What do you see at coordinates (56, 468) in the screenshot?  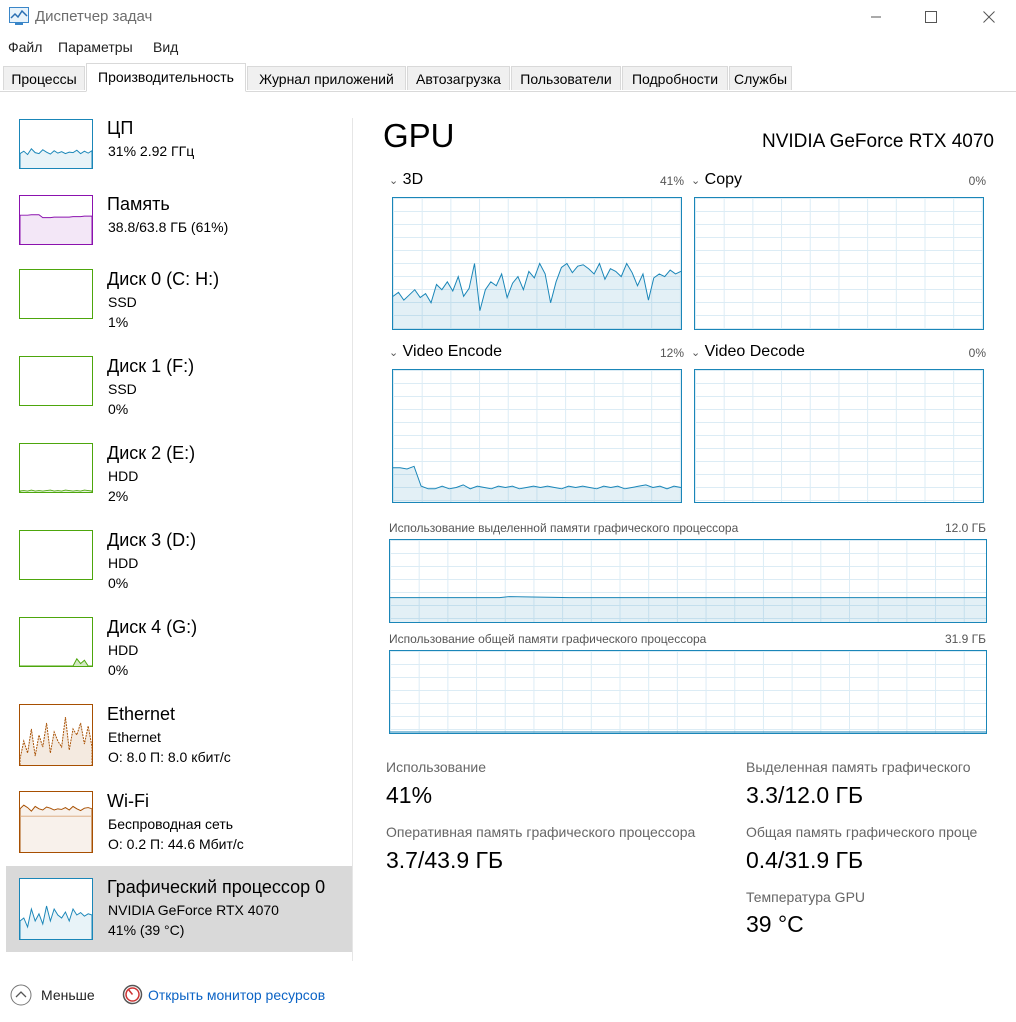 I see `disk2-thumbnail-graph` at bounding box center [56, 468].